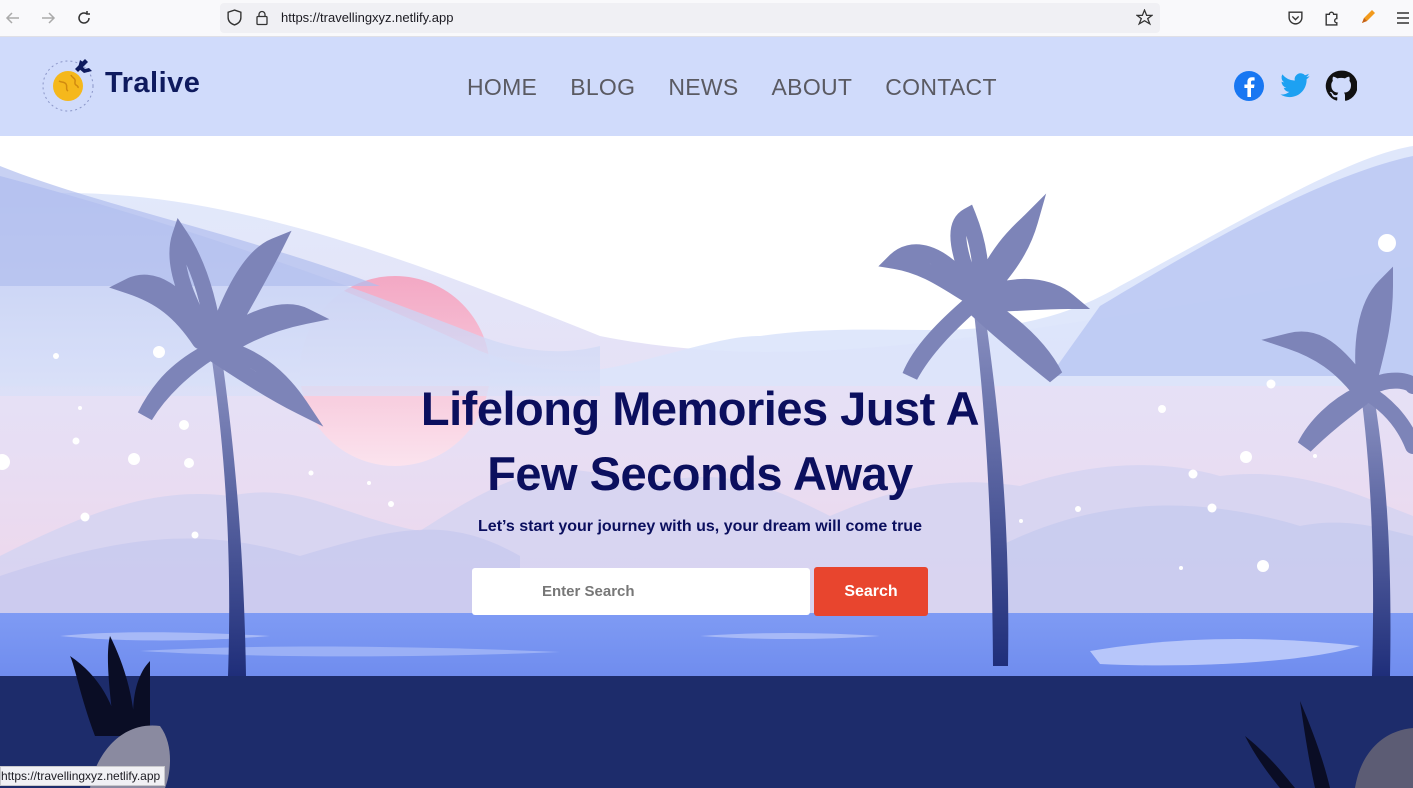 The height and width of the screenshot is (788, 1413). I want to click on search-button: Search, so click(871, 591).